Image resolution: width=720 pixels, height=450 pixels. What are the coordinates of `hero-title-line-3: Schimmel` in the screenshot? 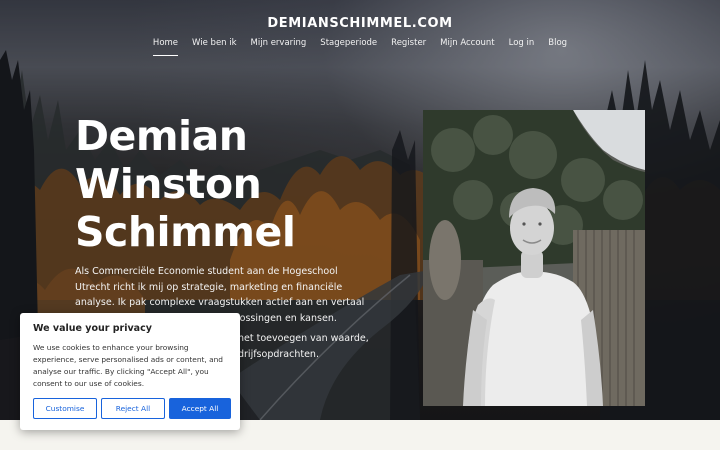 It's located at (185, 232).